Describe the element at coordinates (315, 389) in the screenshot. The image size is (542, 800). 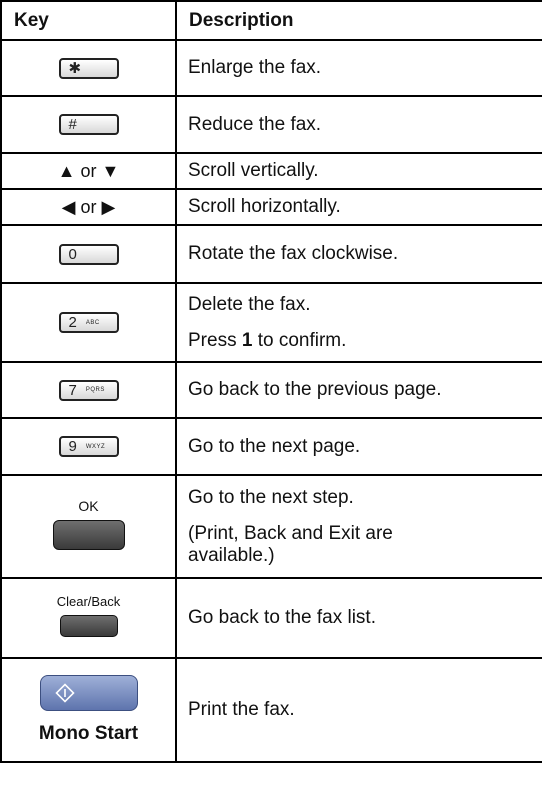
I see `description-text: Go back to the previous page.` at that location.